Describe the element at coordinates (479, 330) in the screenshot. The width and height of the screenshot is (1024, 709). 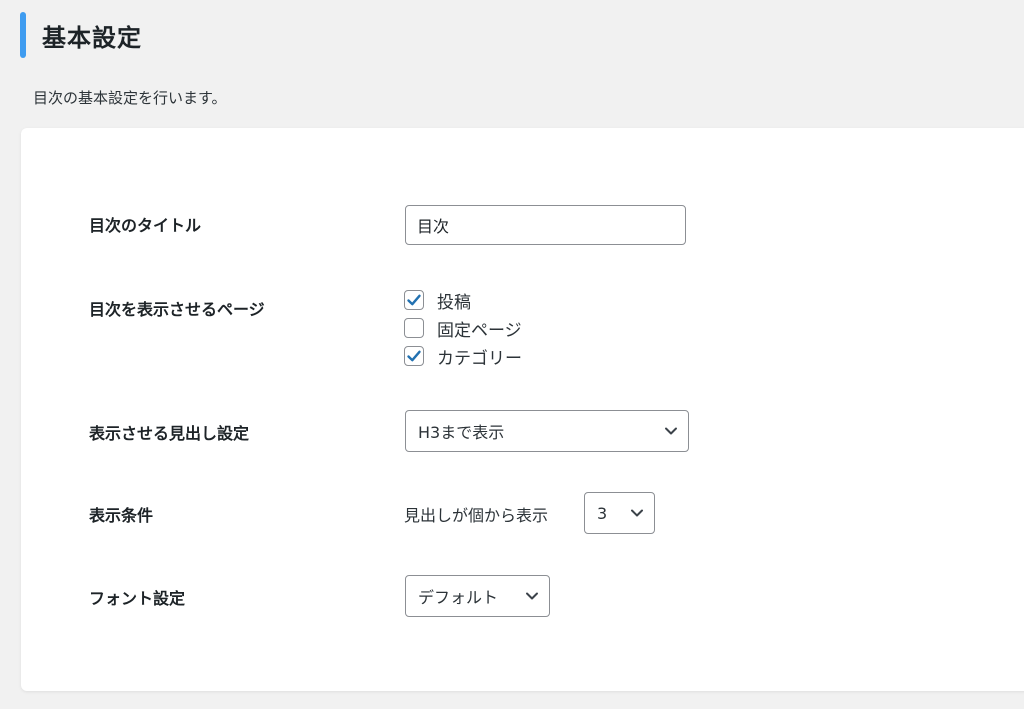
I see `checkbox-page-label: 固定ページ` at that location.